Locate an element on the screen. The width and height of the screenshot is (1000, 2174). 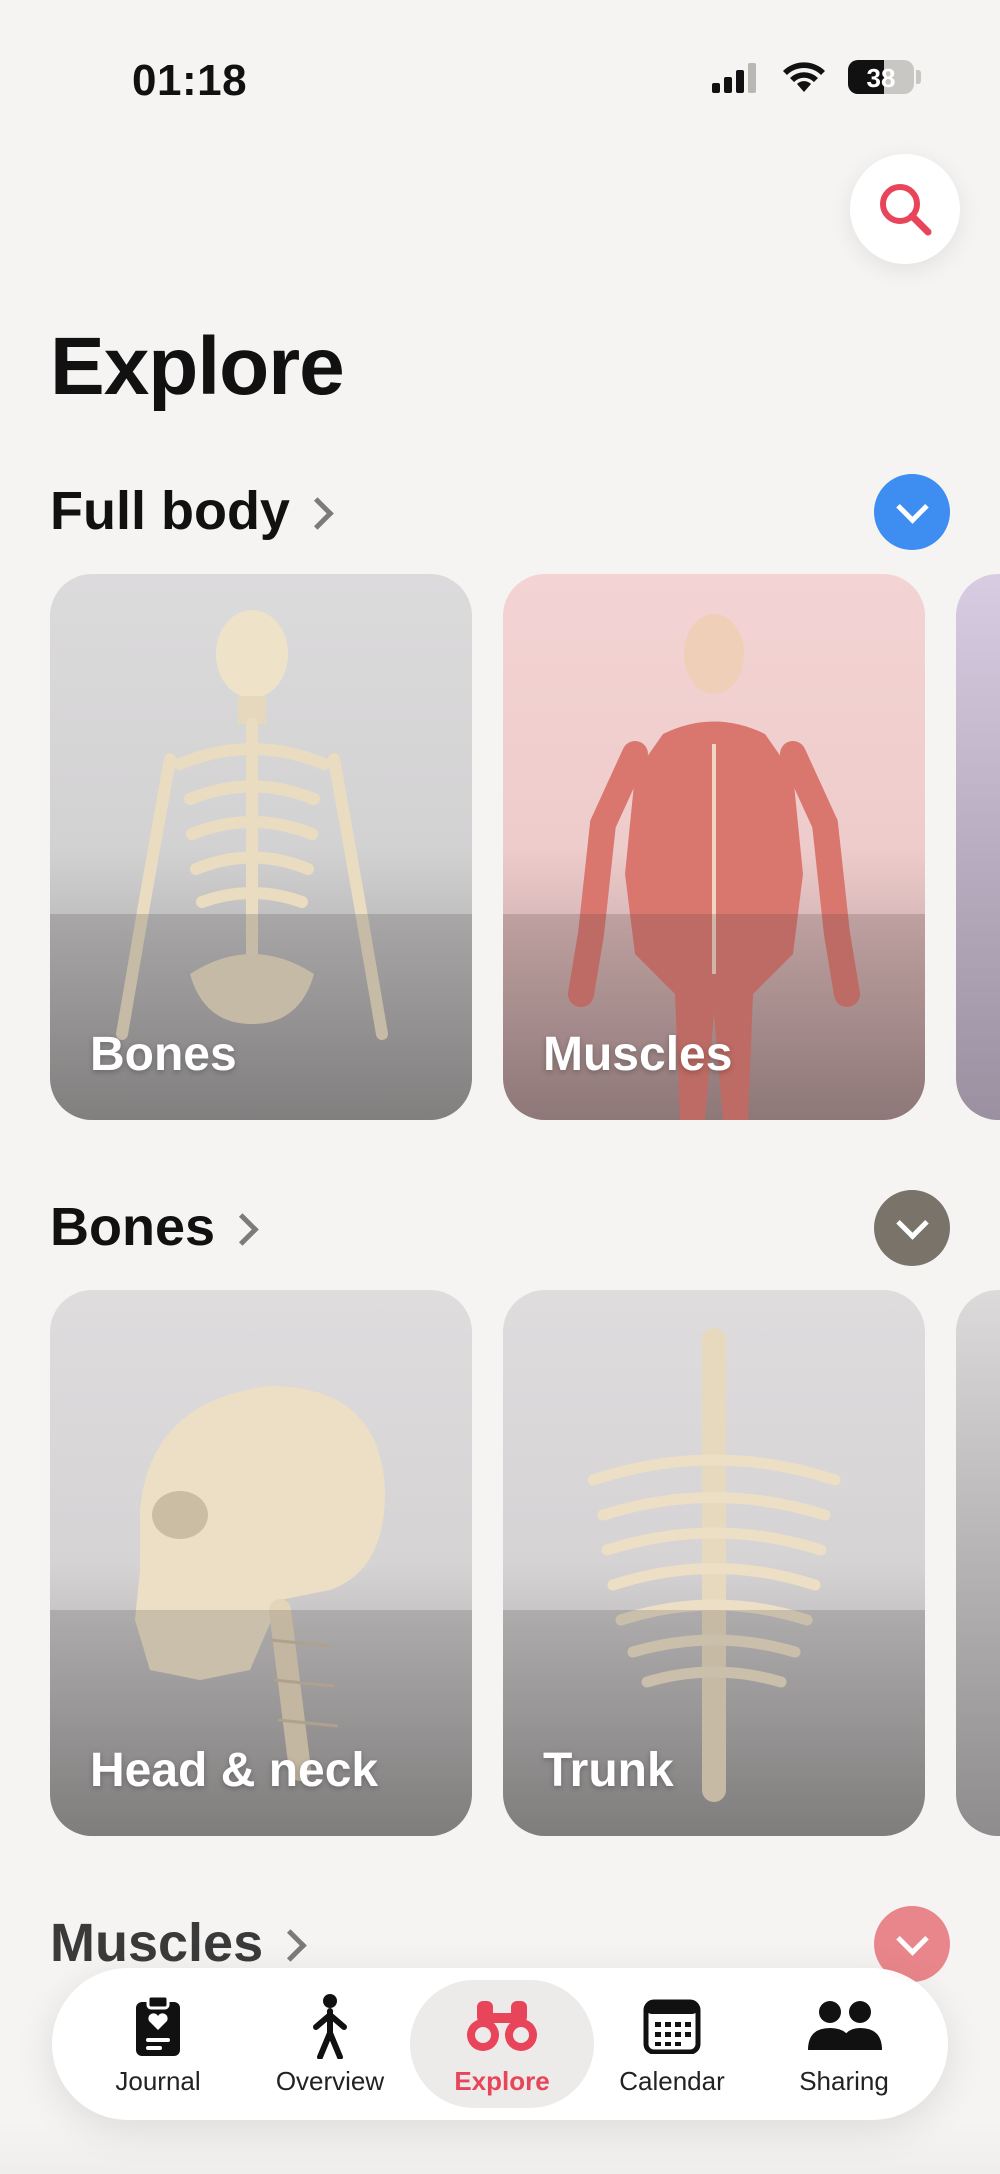
calendar-icon is located at coordinates (672, 2026).